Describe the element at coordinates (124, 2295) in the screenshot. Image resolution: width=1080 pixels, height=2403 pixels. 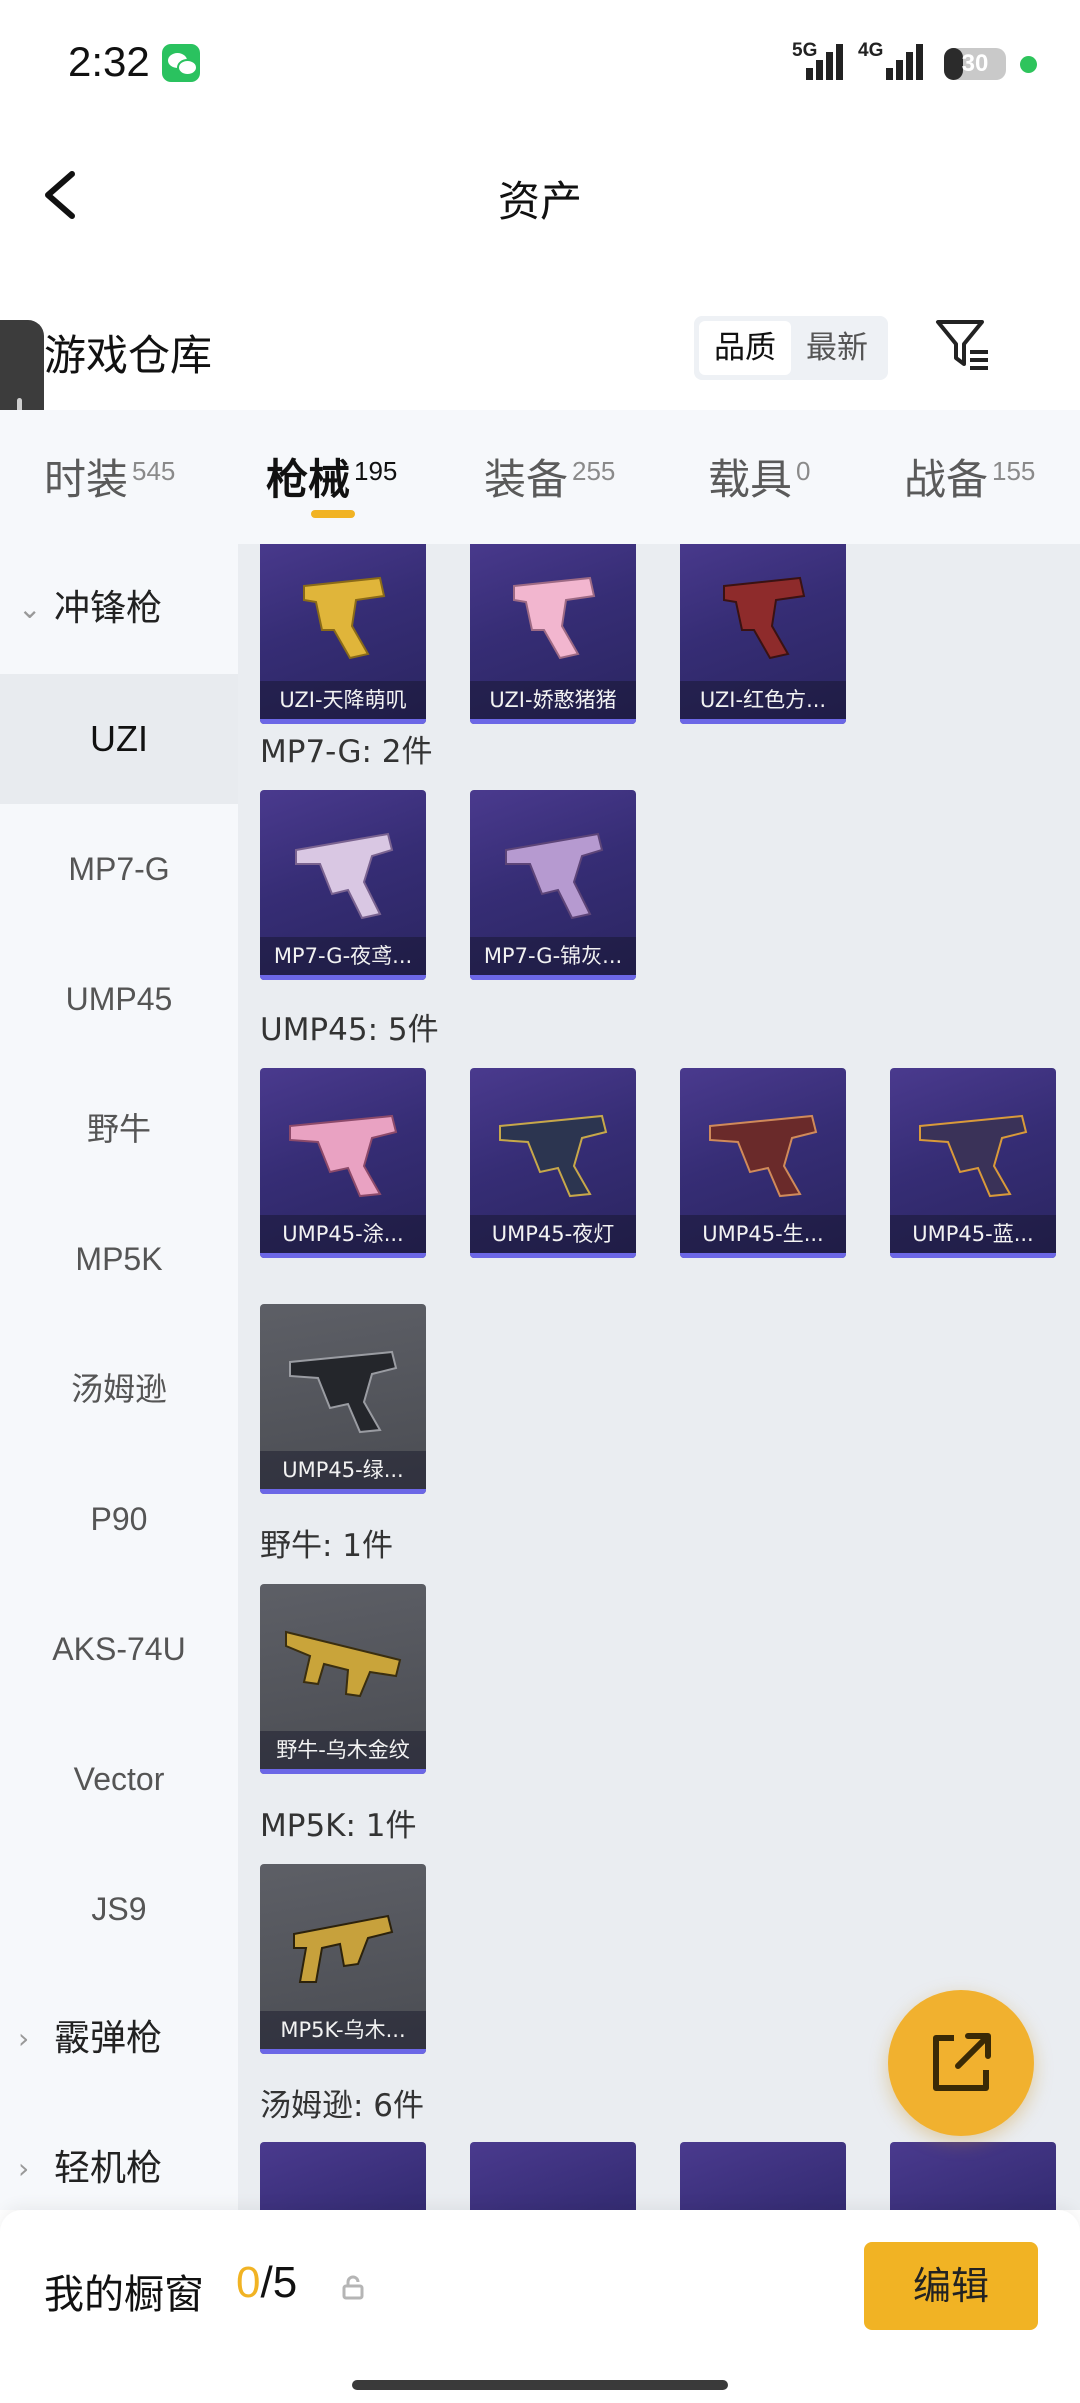
I see `showcase-label: 我的橱窗` at that location.